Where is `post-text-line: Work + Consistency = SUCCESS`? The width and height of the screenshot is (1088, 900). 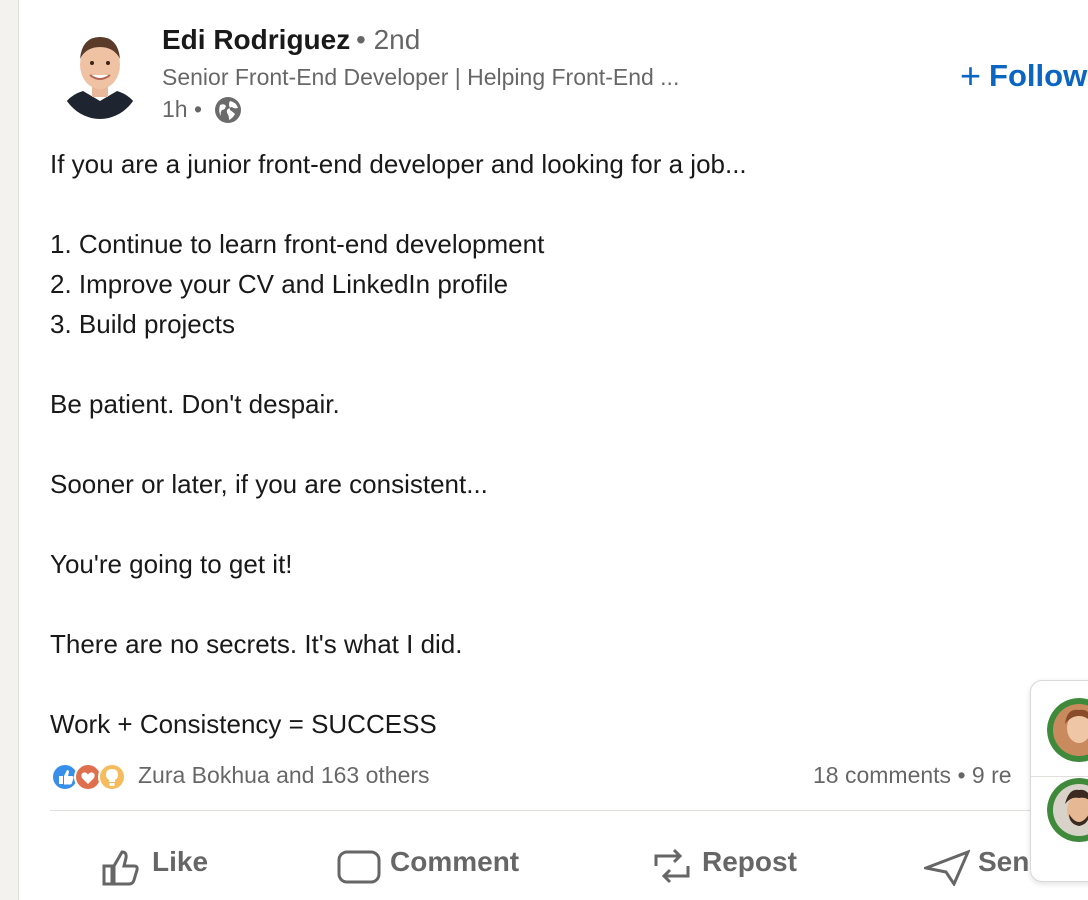 post-text-line: Work + Consistency = SUCCESS is located at coordinates (243, 724).